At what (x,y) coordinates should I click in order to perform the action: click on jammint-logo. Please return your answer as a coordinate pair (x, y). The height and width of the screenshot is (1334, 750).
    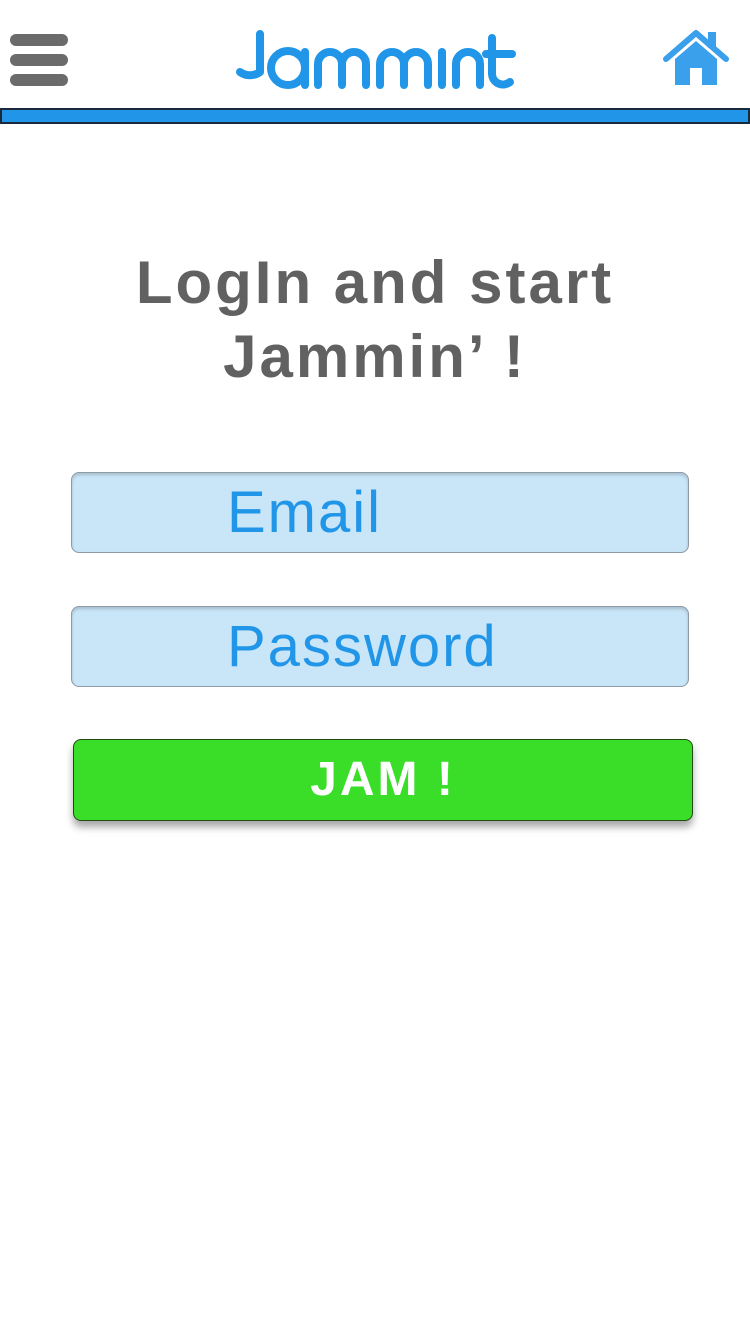
    Looking at the image, I should click on (375, 60).